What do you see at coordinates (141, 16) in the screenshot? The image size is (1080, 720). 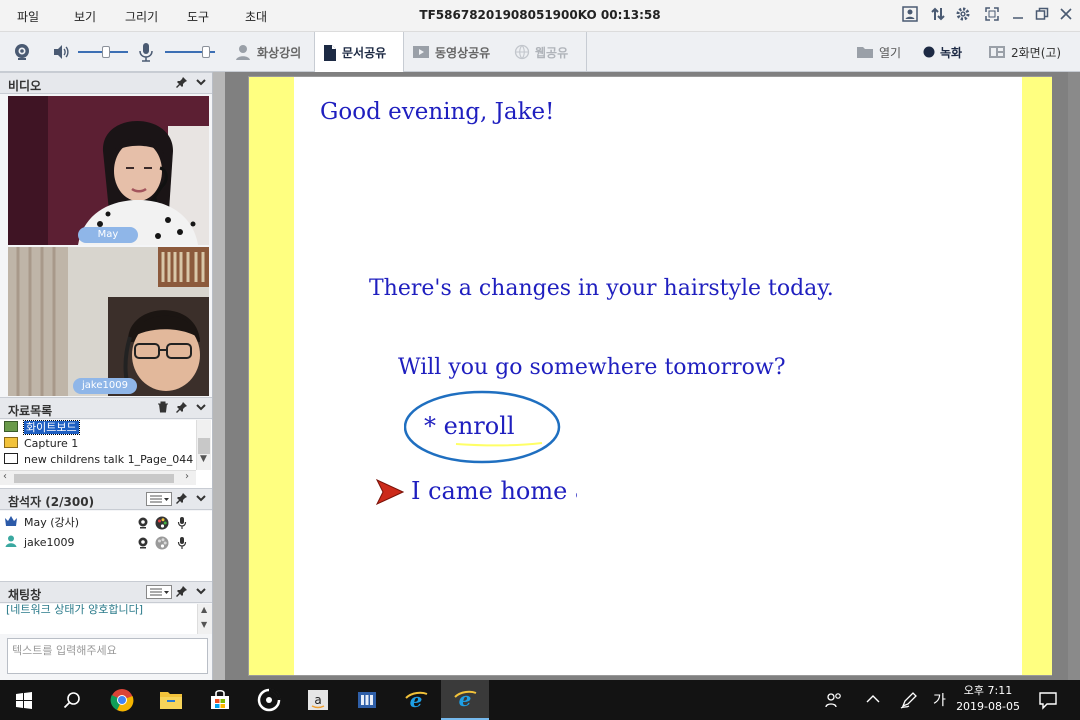 I see `menu-draw: 그리기` at bounding box center [141, 16].